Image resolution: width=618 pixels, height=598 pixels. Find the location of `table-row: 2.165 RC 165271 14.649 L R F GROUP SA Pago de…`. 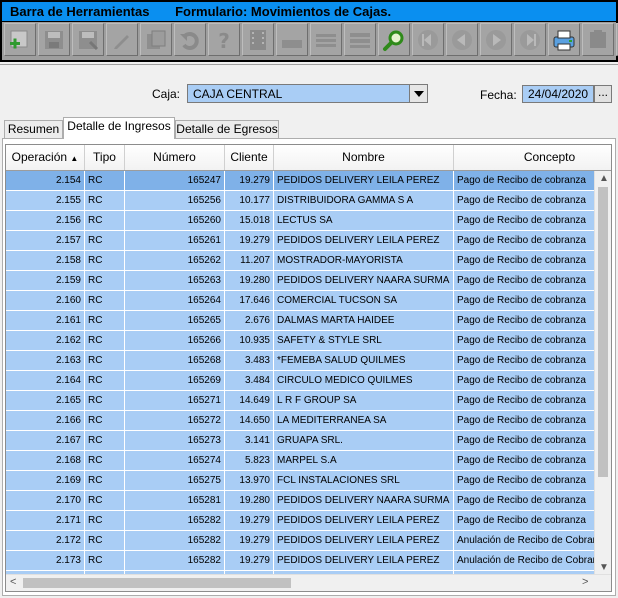

table-row: 2.165 RC 165271 14.649 L R F GROUP SA Pago de… is located at coordinates (308, 401).